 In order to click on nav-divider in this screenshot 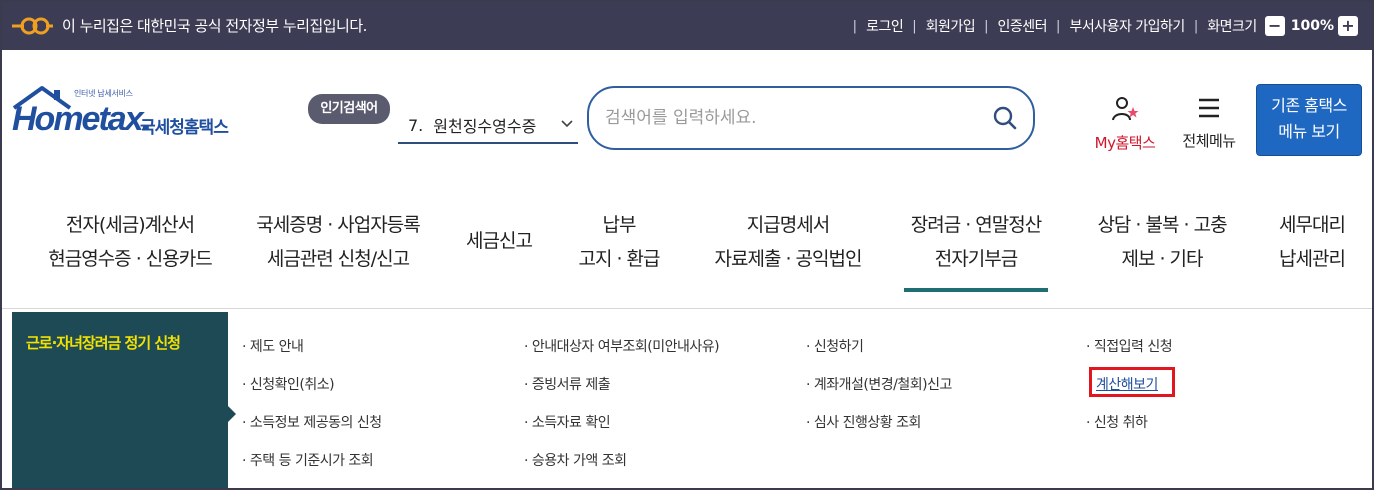, I will do `click(687, 308)`.